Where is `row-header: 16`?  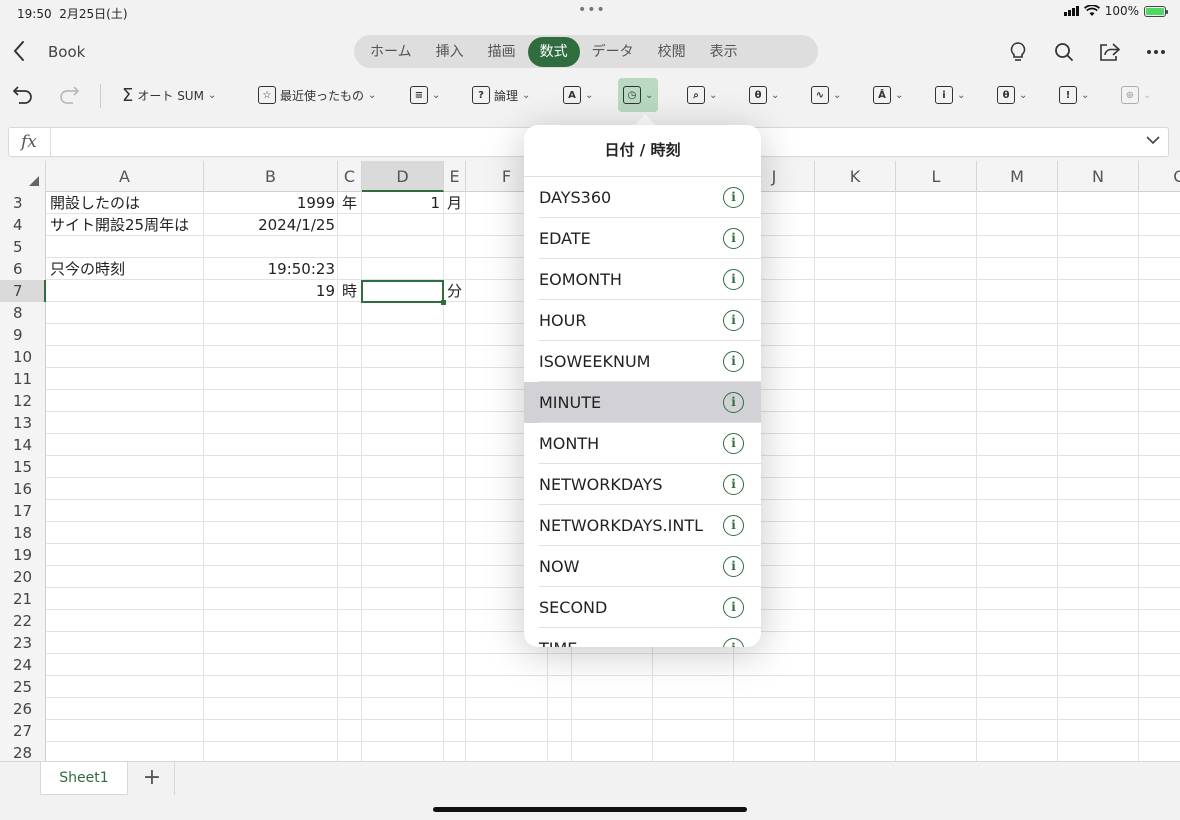
row-header: 16 is located at coordinates (23, 489).